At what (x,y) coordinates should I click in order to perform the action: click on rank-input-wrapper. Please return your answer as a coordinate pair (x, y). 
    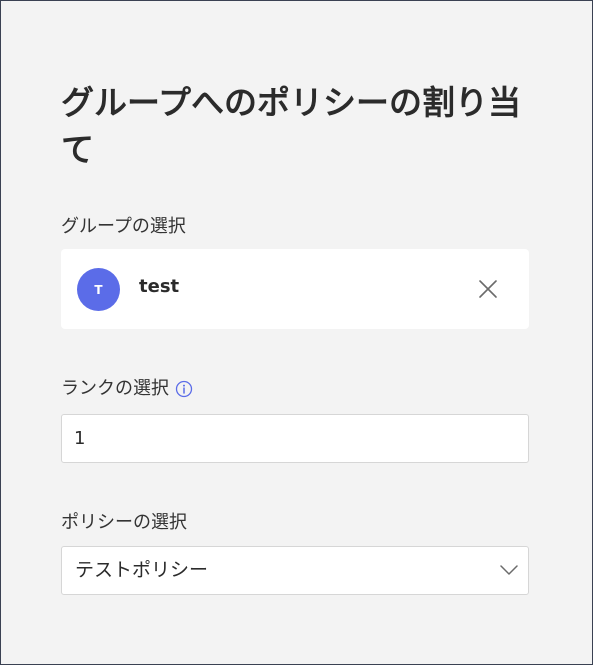
    Looking at the image, I should click on (295, 438).